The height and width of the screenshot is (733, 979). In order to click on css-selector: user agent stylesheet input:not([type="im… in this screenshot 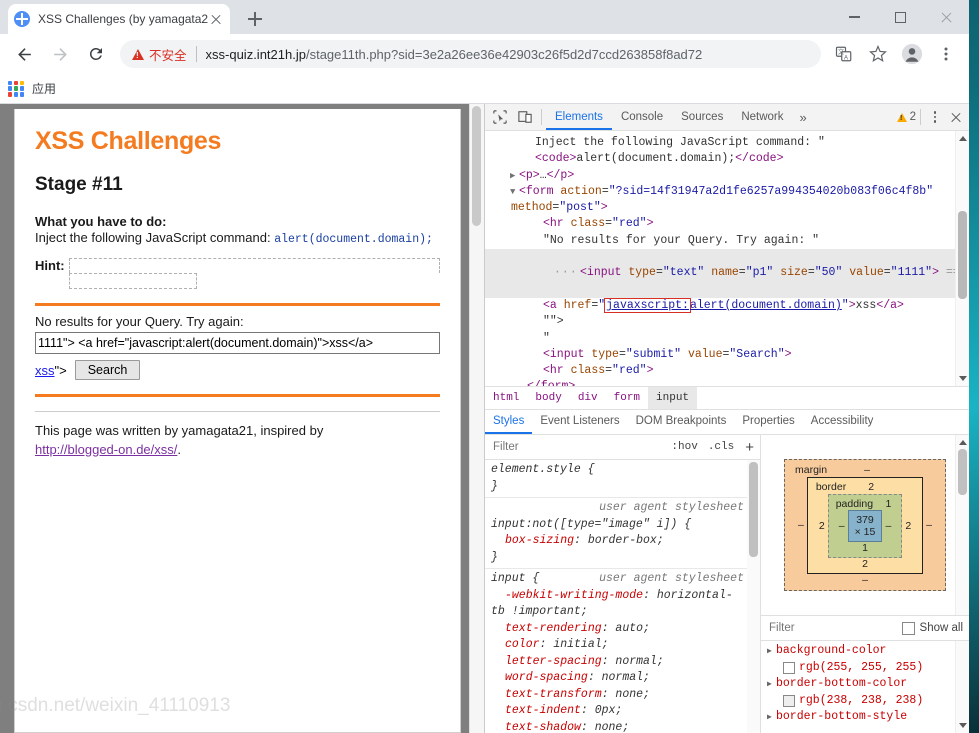, I will do `click(617, 516)`.